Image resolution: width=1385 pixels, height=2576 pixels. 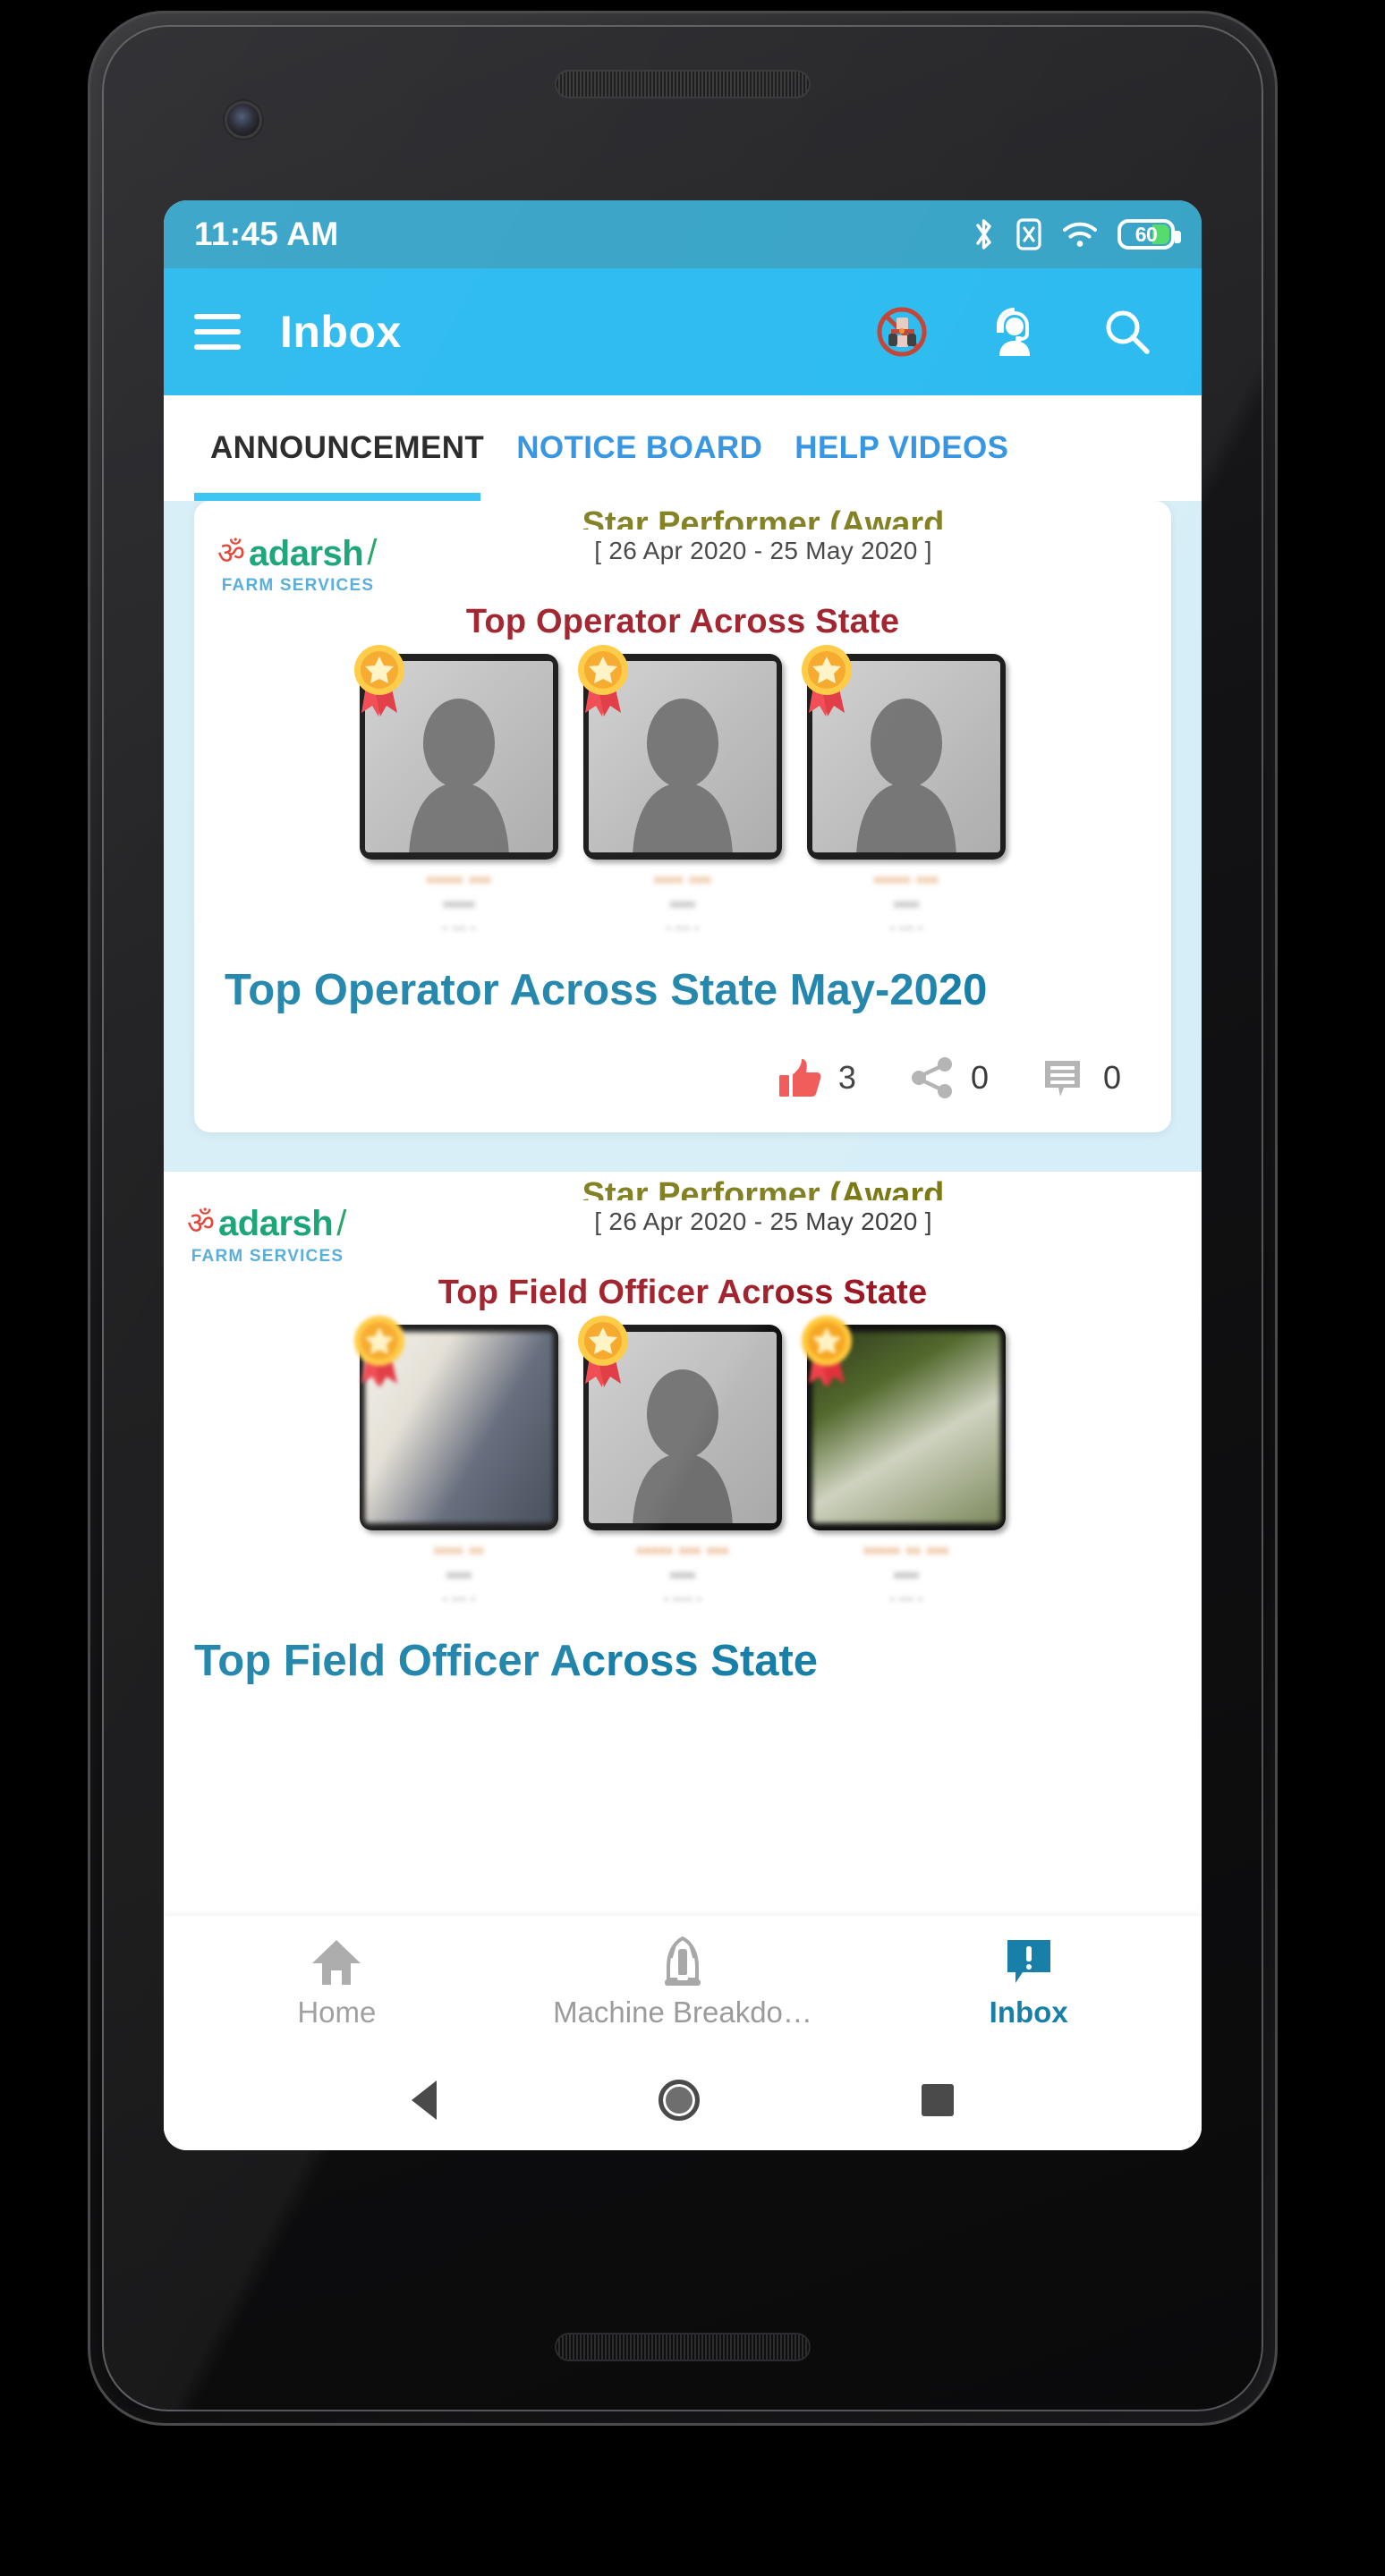 What do you see at coordinates (682, 1599) in the screenshot?
I see `winner-sub2: • •••• •` at bounding box center [682, 1599].